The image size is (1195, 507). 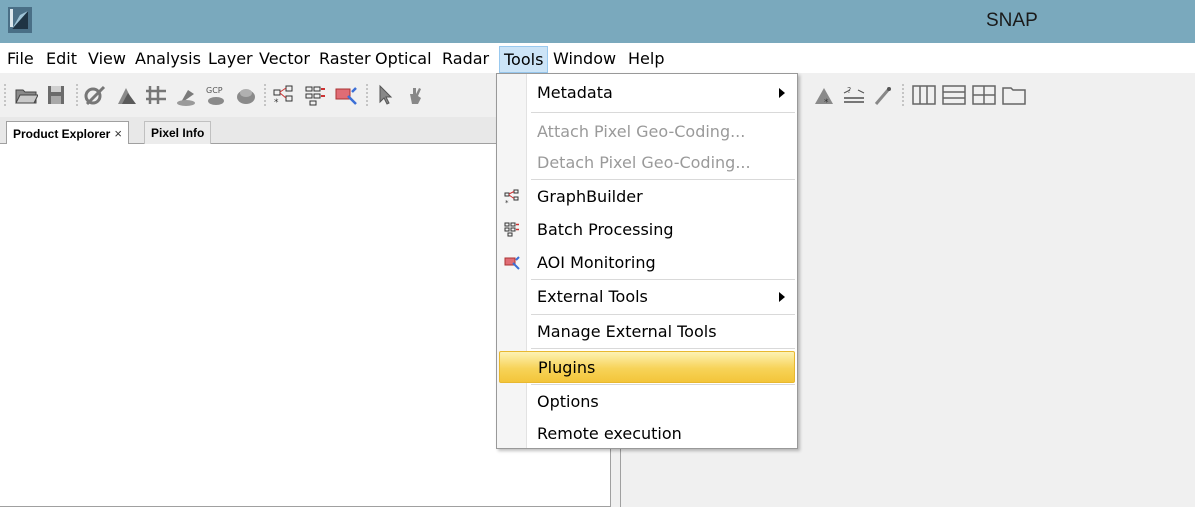 What do you see at coordinates (96, 95) in the screenshot?
I see `range-finder-icon` at bounding box center [96, 95].